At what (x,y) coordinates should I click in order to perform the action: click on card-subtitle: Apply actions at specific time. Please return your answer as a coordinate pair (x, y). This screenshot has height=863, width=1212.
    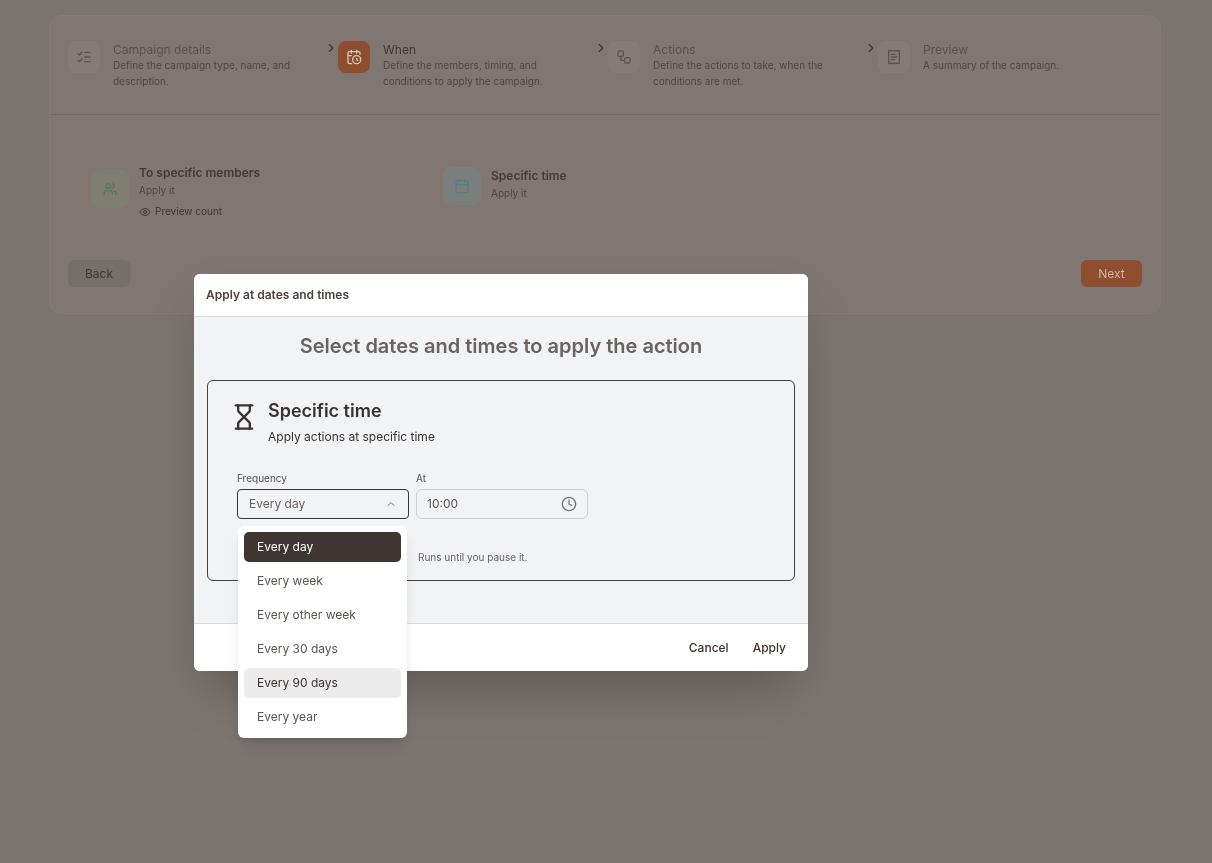
    Looking at the image, I should click on (351, 437).